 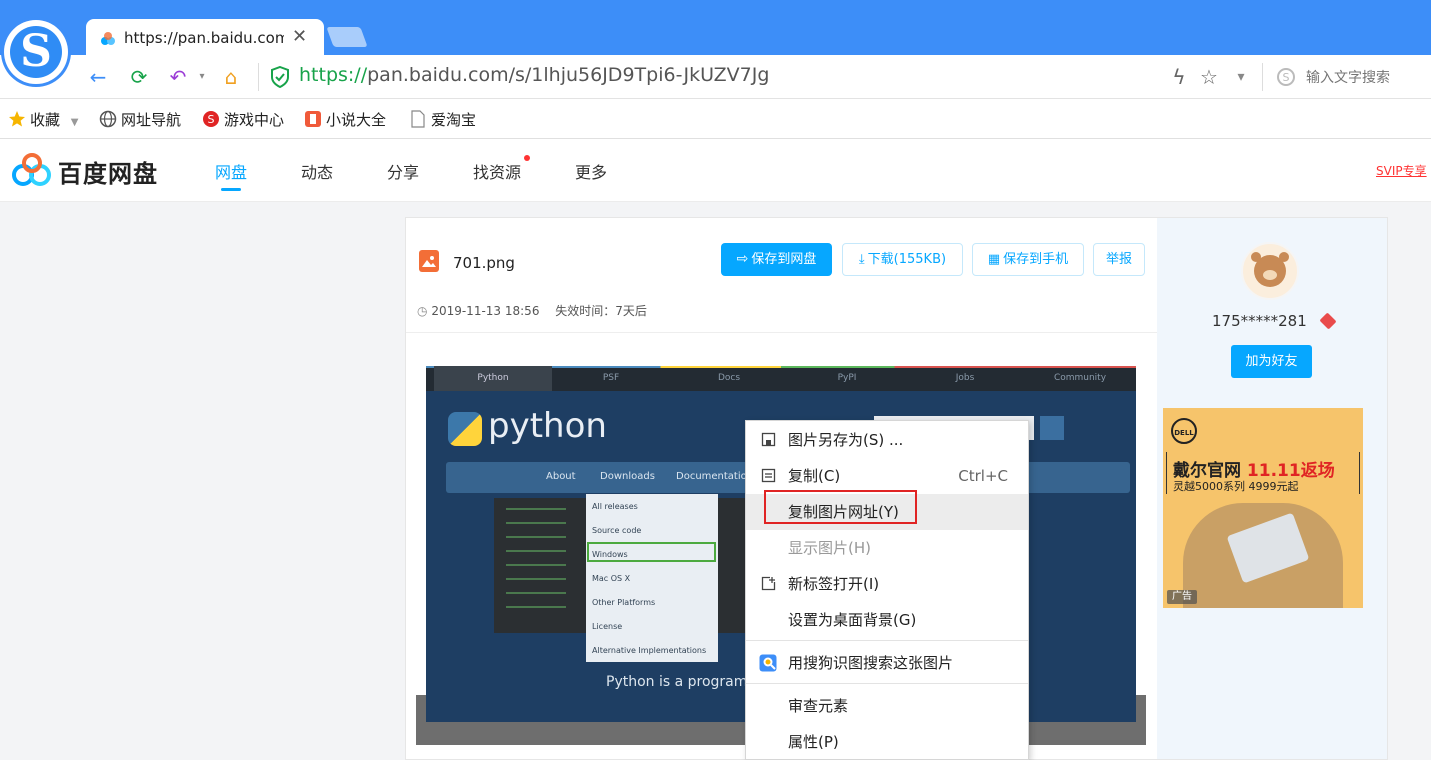 What do you see at coordinates (74, 122) in the screenshot?
I see `chevron-down-icon: ▼` at bounding box center [74, 122].